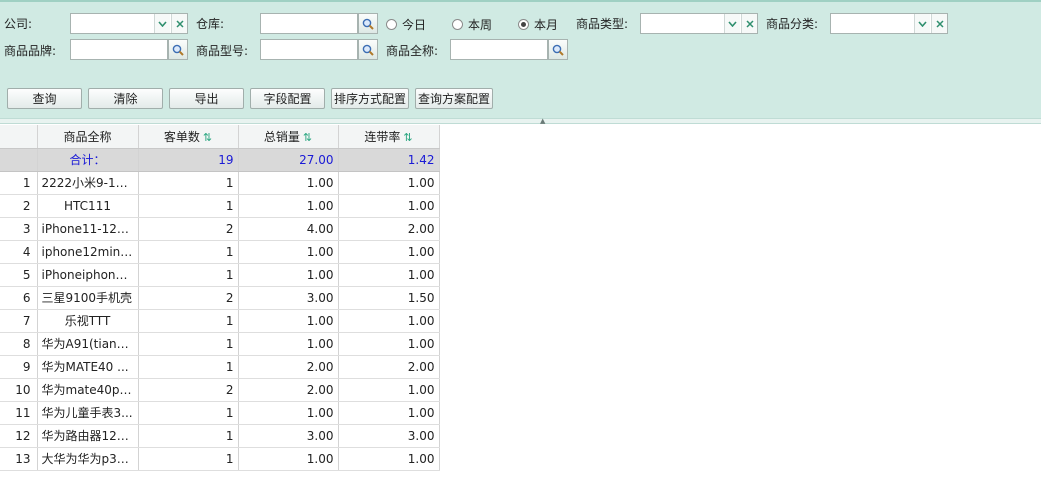 The image size is (1041, 479). What do you see at coordinates (19, 413) in the screenshot?
I see `row-number-cell: 11` at bounding box center [19, 413].